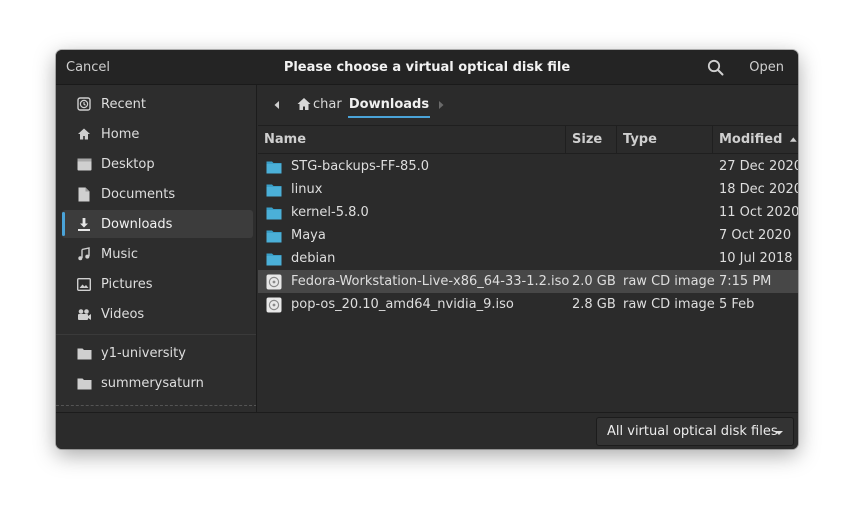 The image size is (854, 511). Describe the element at coordinates (692, 431) in the screenshot. I see `filter-label: All virtual optical disk files` at that location.